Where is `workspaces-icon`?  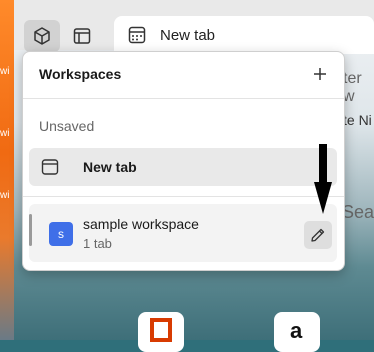
workspaces-icon is located at coordinates (42, 36).